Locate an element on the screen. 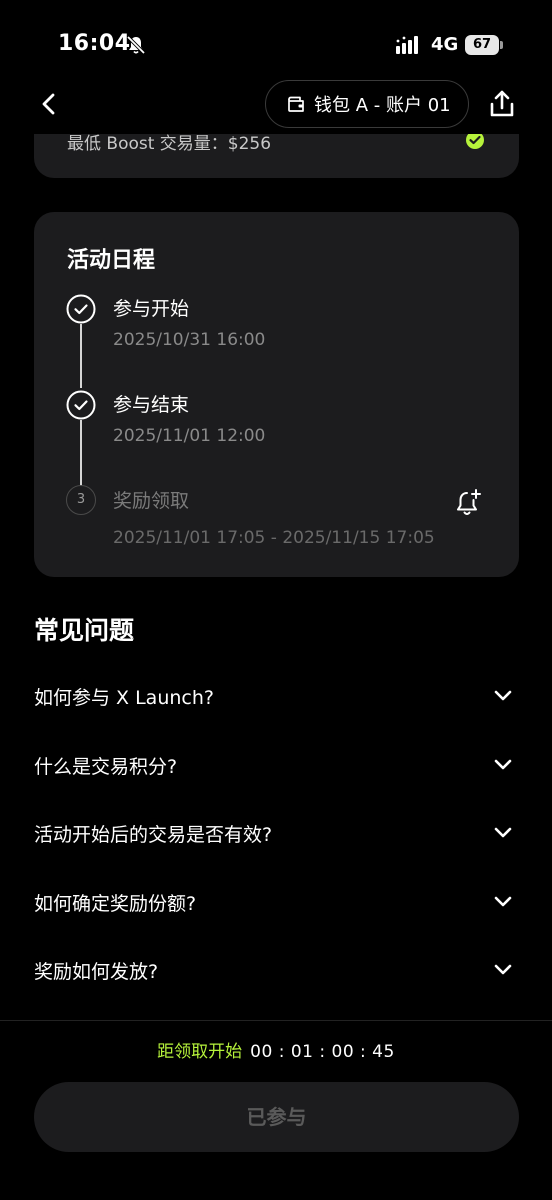 The image size is (552, 1200). step-label: 参与结束 is located at coordinates (151, 405).